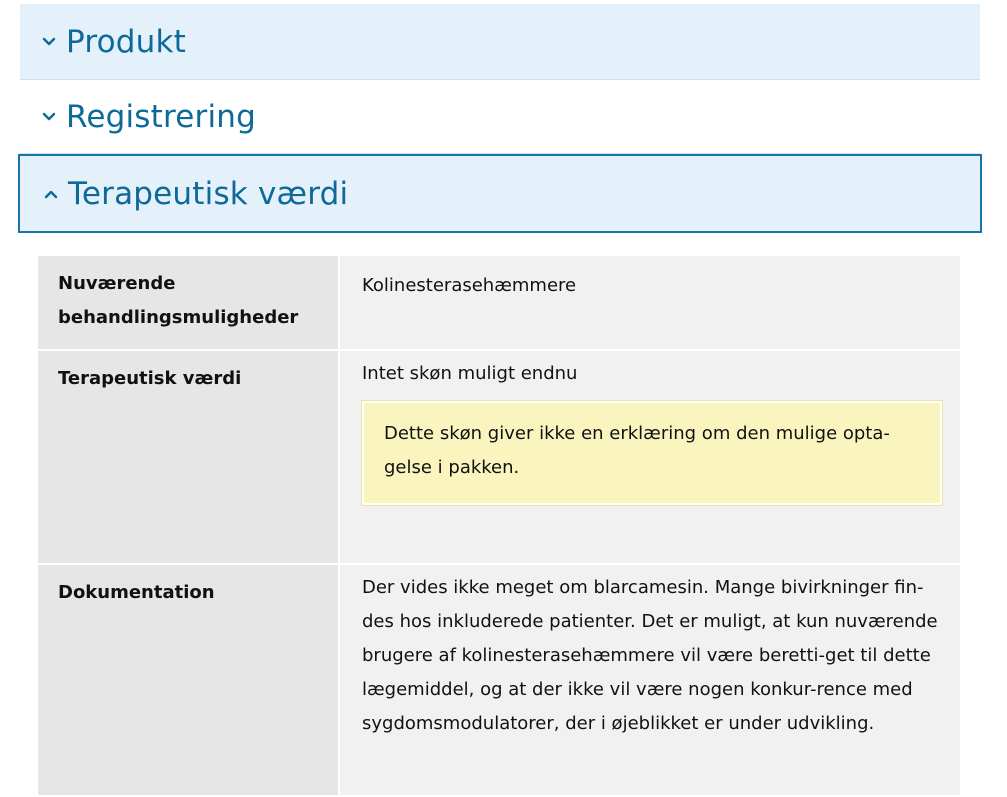 The image size is (1007, 797). Describe the element at coordinates (189, 302) in the screenshot. I see `row-label: Nuværende behandlingsmuligheder` at that location.